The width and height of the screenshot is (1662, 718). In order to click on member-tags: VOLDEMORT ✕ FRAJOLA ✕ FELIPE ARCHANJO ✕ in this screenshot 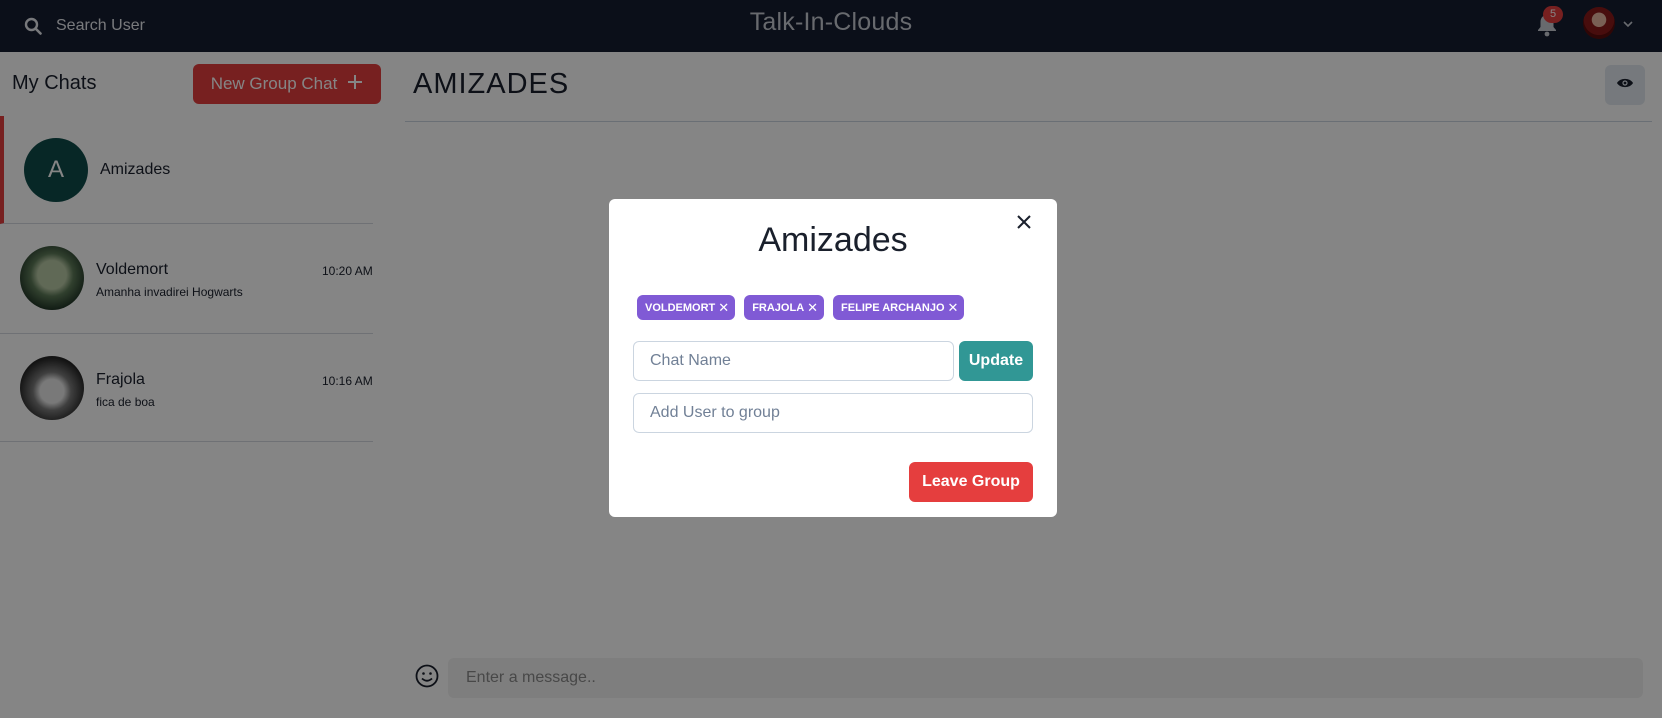, I will do `click(801, 307)`.